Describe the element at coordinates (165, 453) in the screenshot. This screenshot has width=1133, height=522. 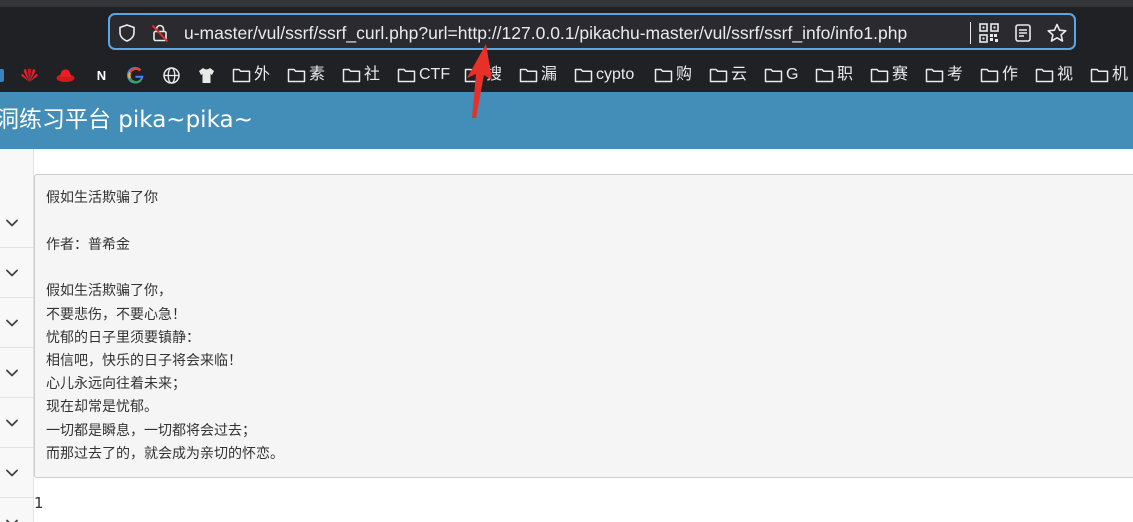
I see `poem-line: 而那过去了的，就会成为亲切的怀恋。` at that location.